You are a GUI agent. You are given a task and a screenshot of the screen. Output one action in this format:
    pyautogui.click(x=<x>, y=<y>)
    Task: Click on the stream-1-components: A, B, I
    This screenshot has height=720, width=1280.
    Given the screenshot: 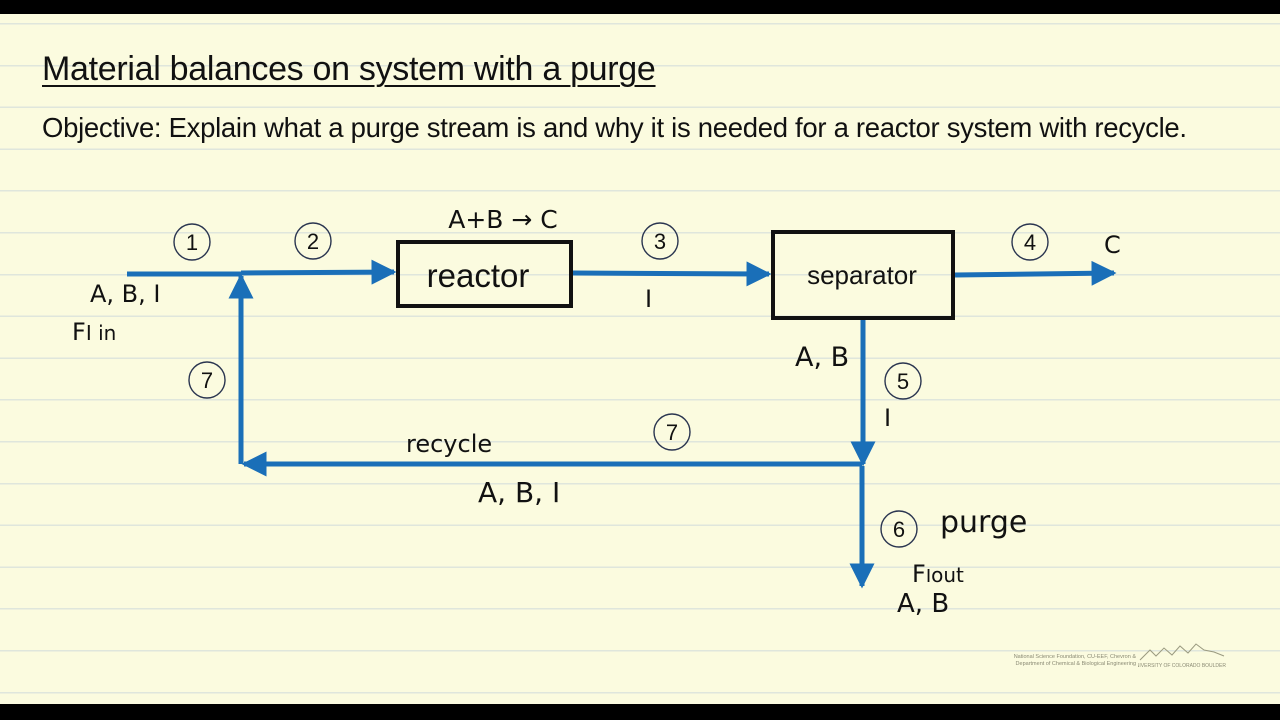 What is the action you would take?
    pyautogui.click(x=125, y=294)
    